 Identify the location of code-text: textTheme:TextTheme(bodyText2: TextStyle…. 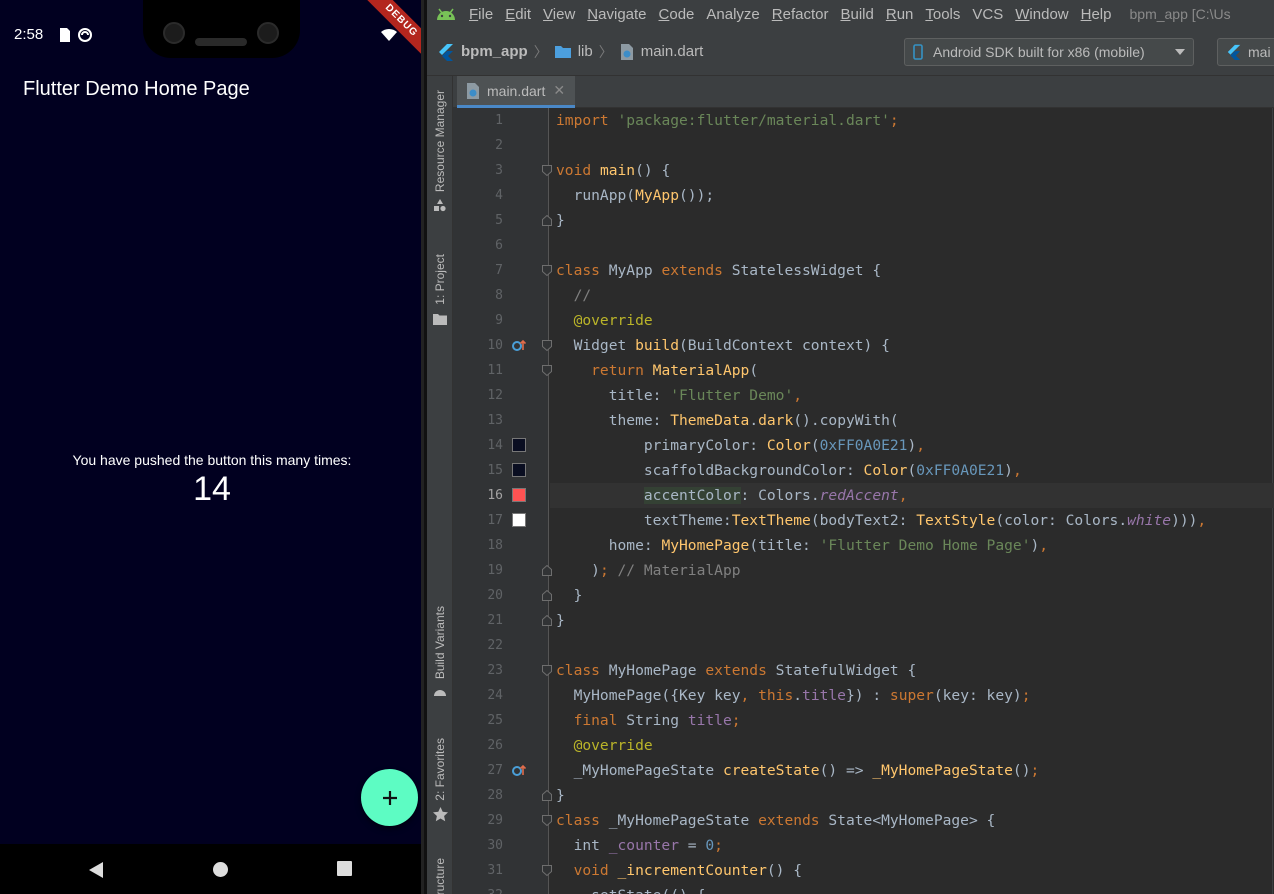
(881, 520).